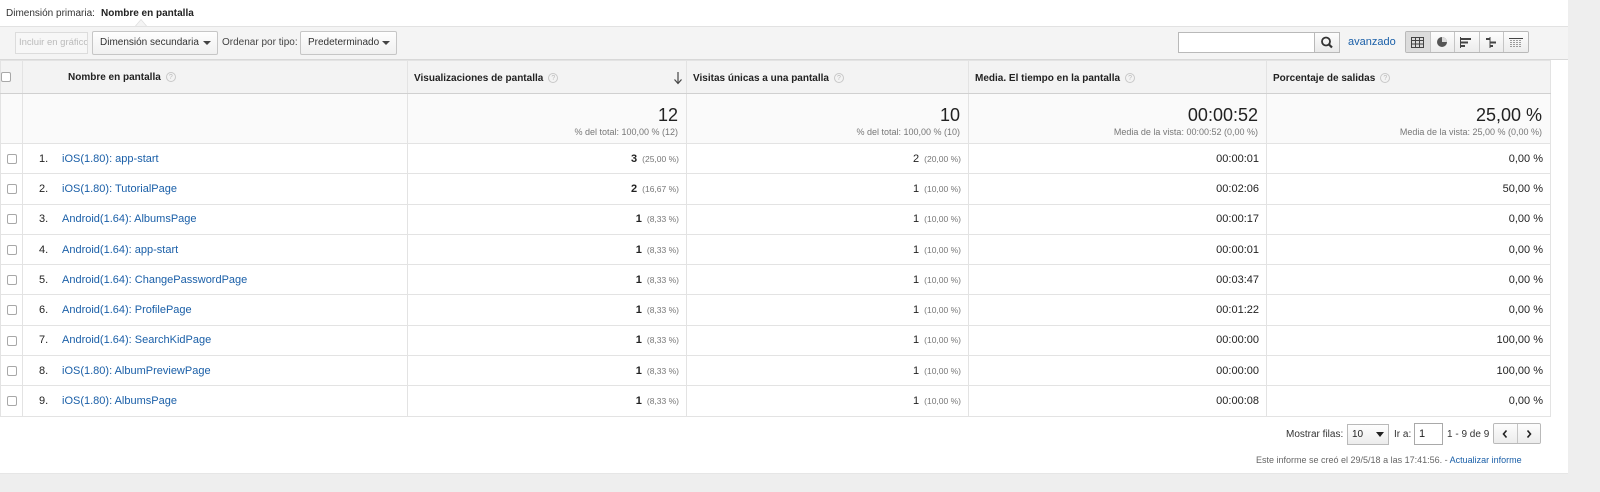 Image resolution: width=1600 pixels, height=492 pixels. What do you see at coordinates (136, 371) in the screenshot?
I see `screen-name-link: iOS(1.80): AlbumPreviewPage` at bounding box center [136, 371].